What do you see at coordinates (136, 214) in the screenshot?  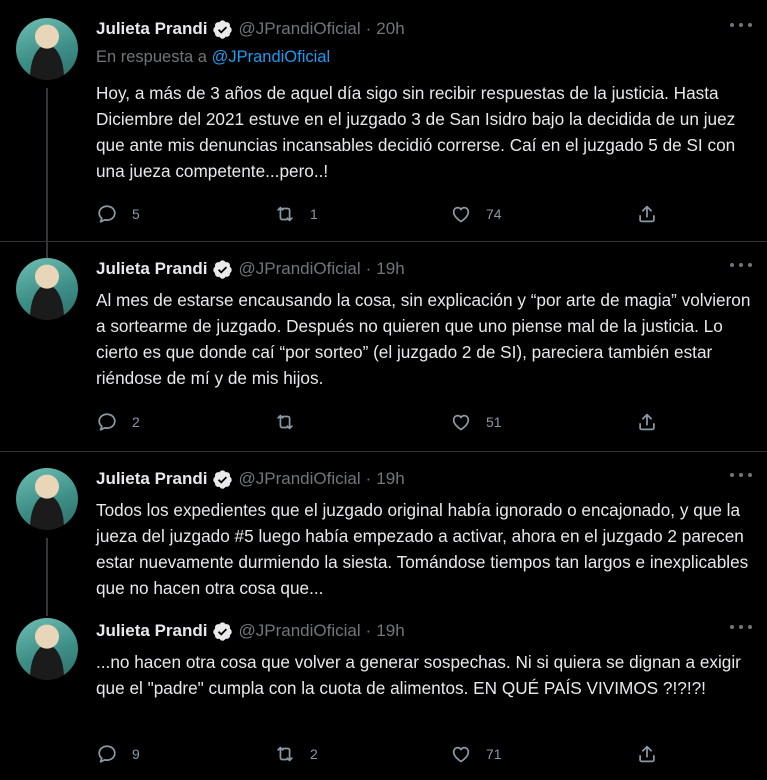 I see `reply-count: 5` at bounding box center [136, 214].